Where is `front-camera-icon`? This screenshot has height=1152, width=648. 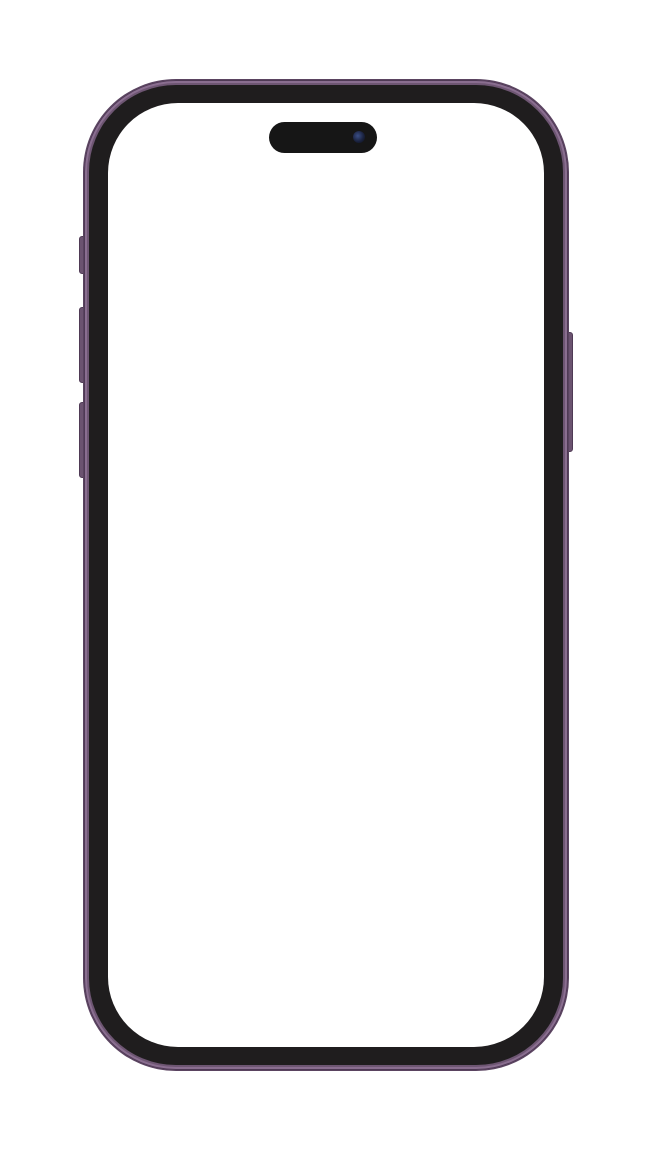
front-camera-icon is located at coordinates (359, 137).